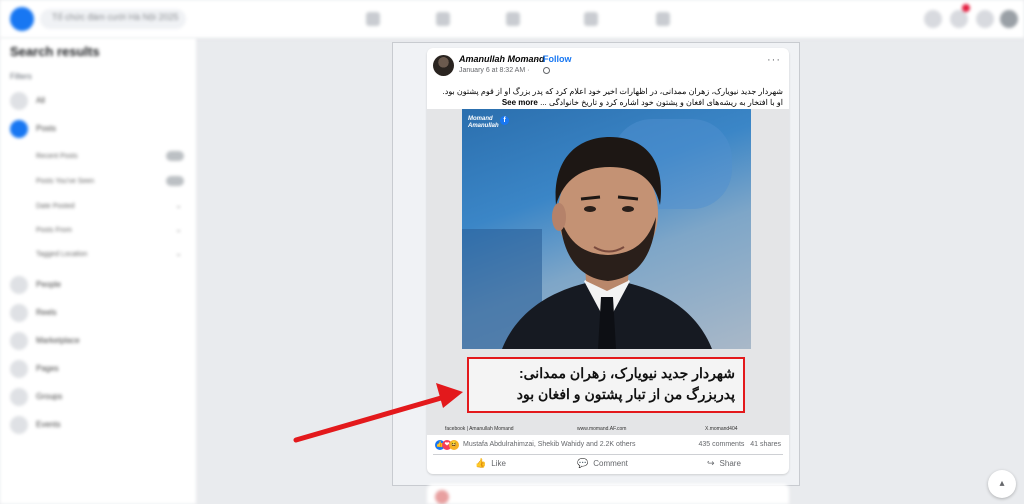 The height and width of the screenshot is (504, 1024). I want to click on top-navigation-bar: Tổ chức đám cưới Hà Nội 2025, so click(512, 19).